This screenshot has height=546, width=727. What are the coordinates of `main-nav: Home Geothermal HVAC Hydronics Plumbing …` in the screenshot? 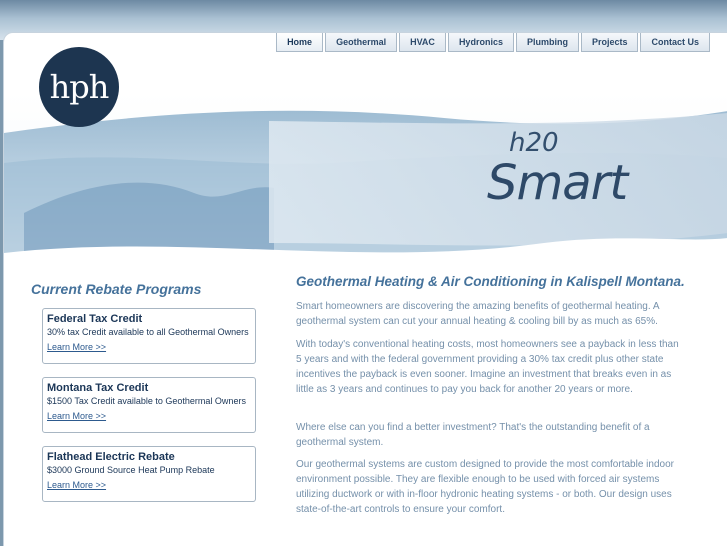 It's located at (493, 42).